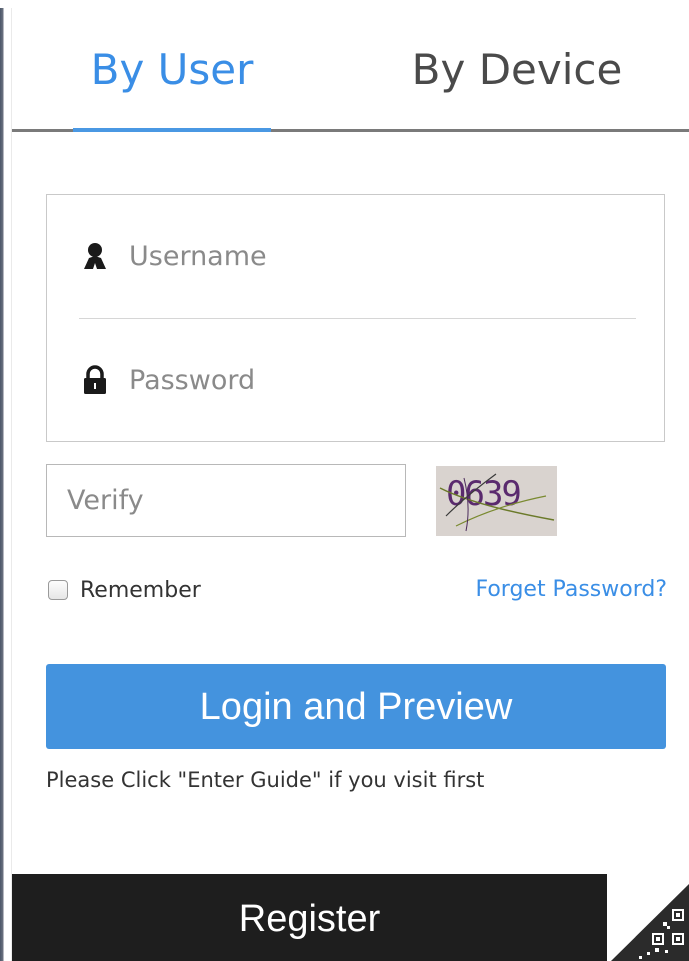  Describe the element at coordinates (496, 501) in the screenshot. I see `captcha-image: 0639` at that location.